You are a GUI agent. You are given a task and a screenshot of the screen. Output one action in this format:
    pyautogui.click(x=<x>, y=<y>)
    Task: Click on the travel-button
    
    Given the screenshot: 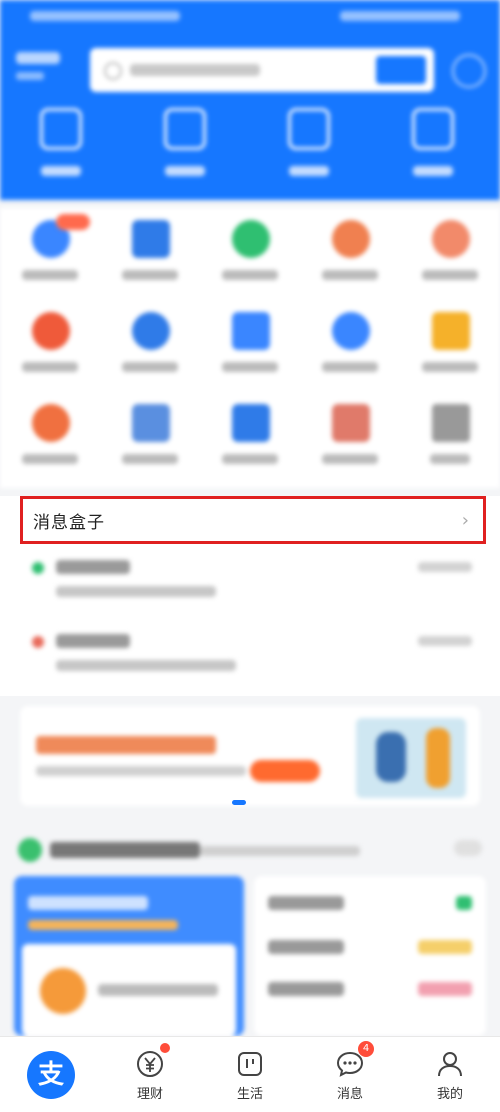 What is the action you would take?
    pyautogui.click(x=309, y=142)
    